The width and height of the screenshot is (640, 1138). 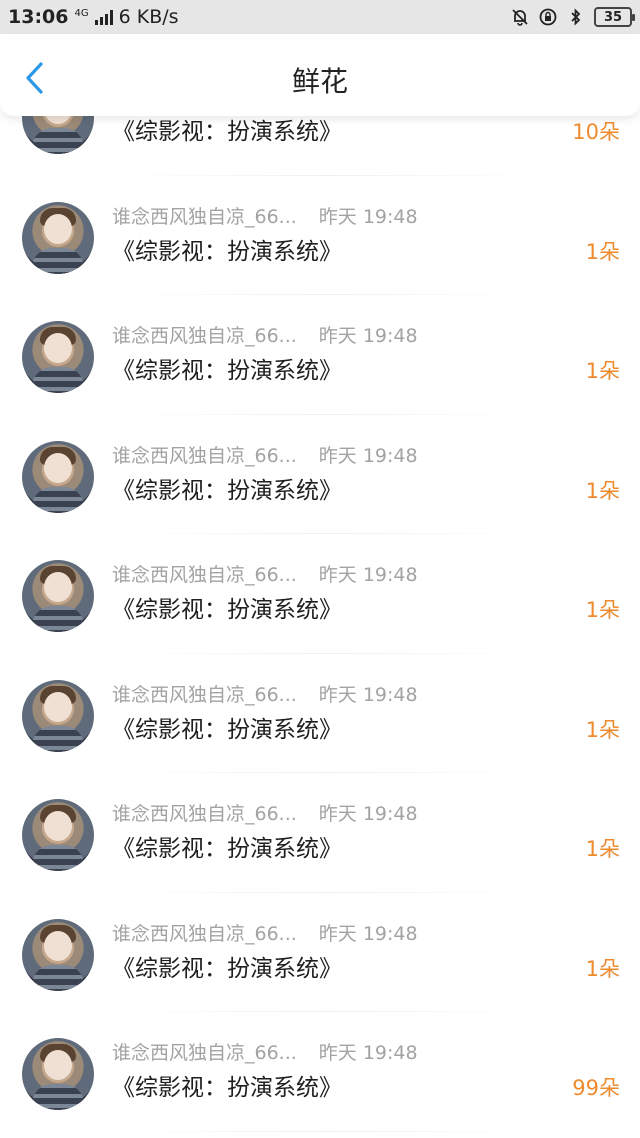 What do you see at coordinates (596, 1088) in the screenshot?
I see `flower-count: 99朵` at bounding box center [596, 1088].